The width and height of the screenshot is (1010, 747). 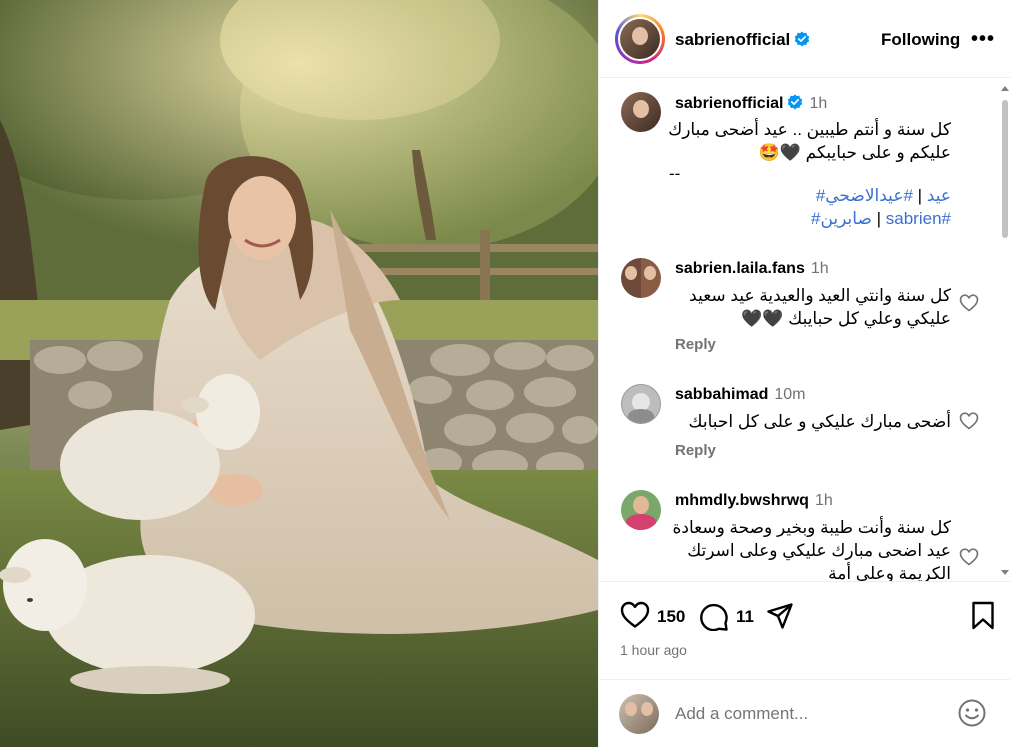 I want to click on comment-icon, so click(x=714, y=616).